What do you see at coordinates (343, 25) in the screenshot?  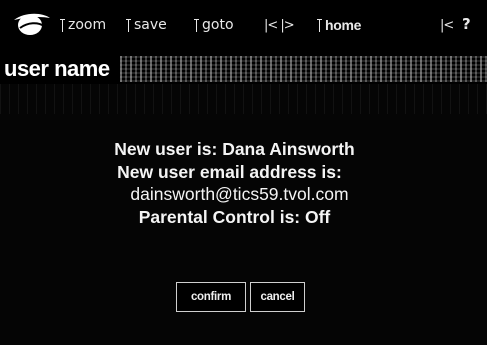 I see `home-label: home` at bounding box center [343, 25].